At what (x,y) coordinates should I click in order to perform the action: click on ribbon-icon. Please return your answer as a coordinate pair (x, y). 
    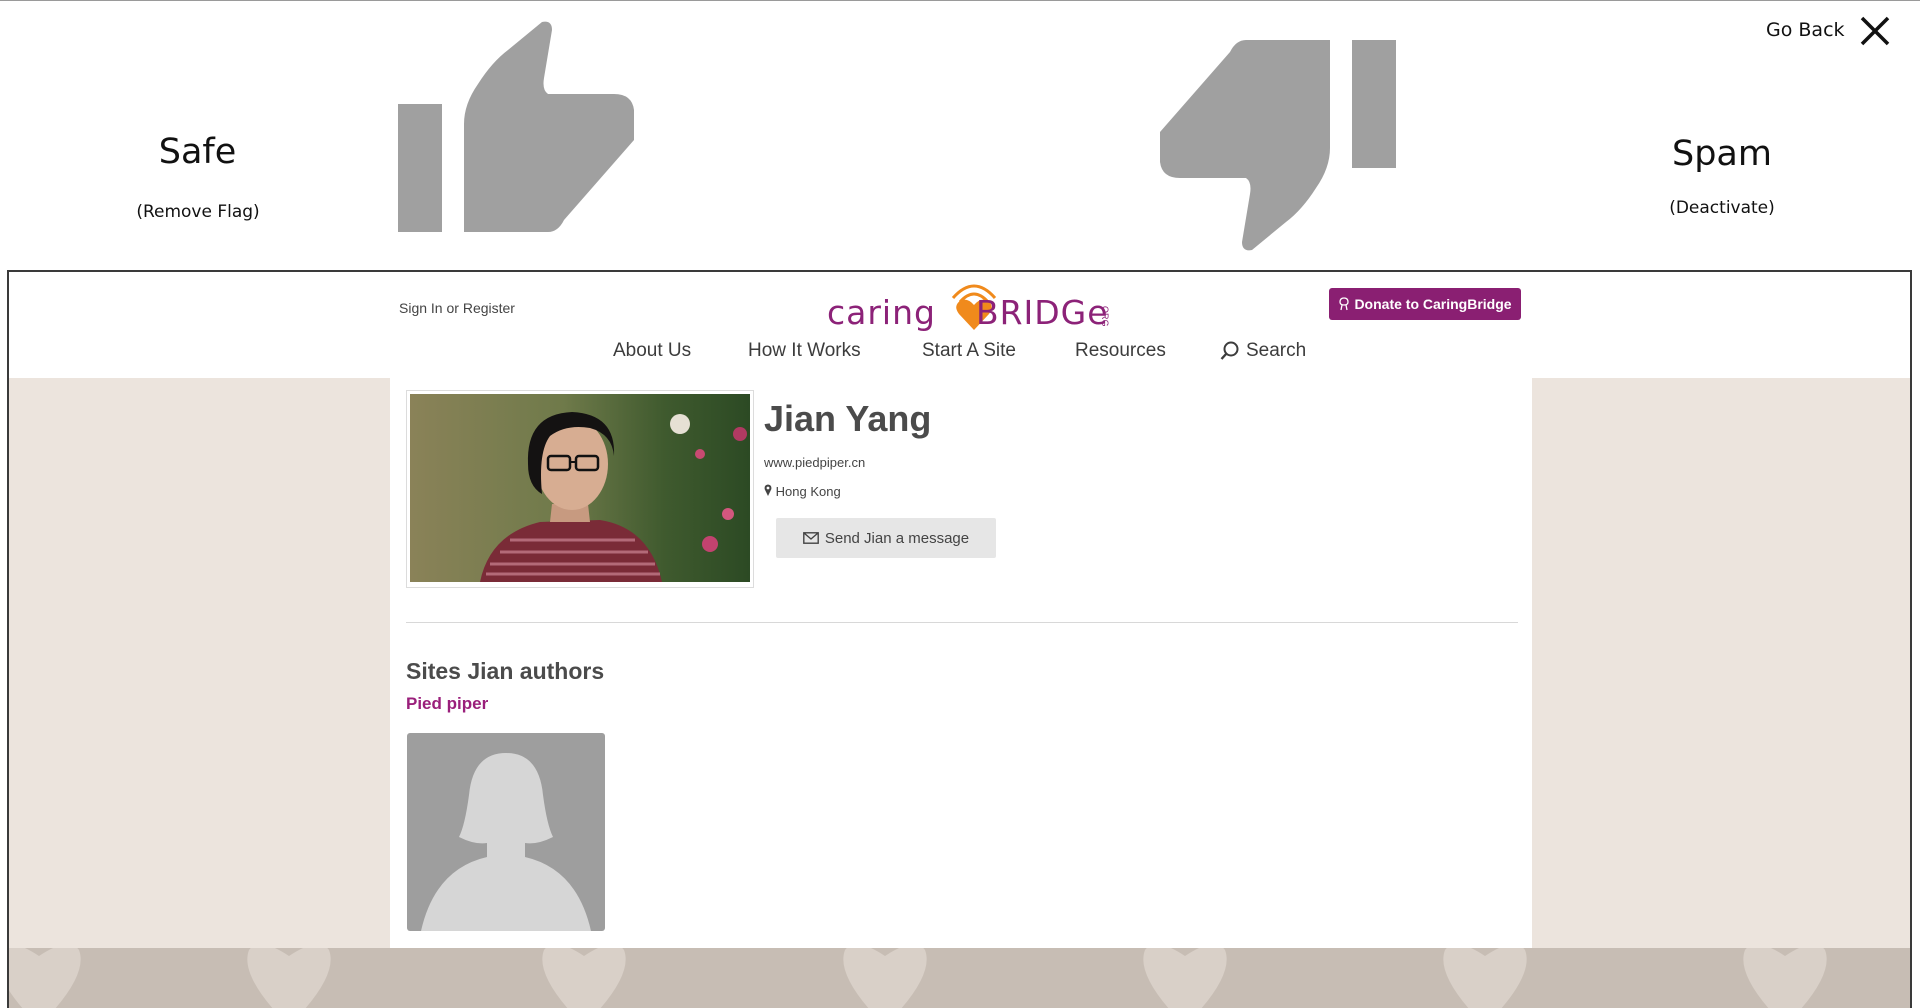
    Looking at the image, I should click on (1344, 304).